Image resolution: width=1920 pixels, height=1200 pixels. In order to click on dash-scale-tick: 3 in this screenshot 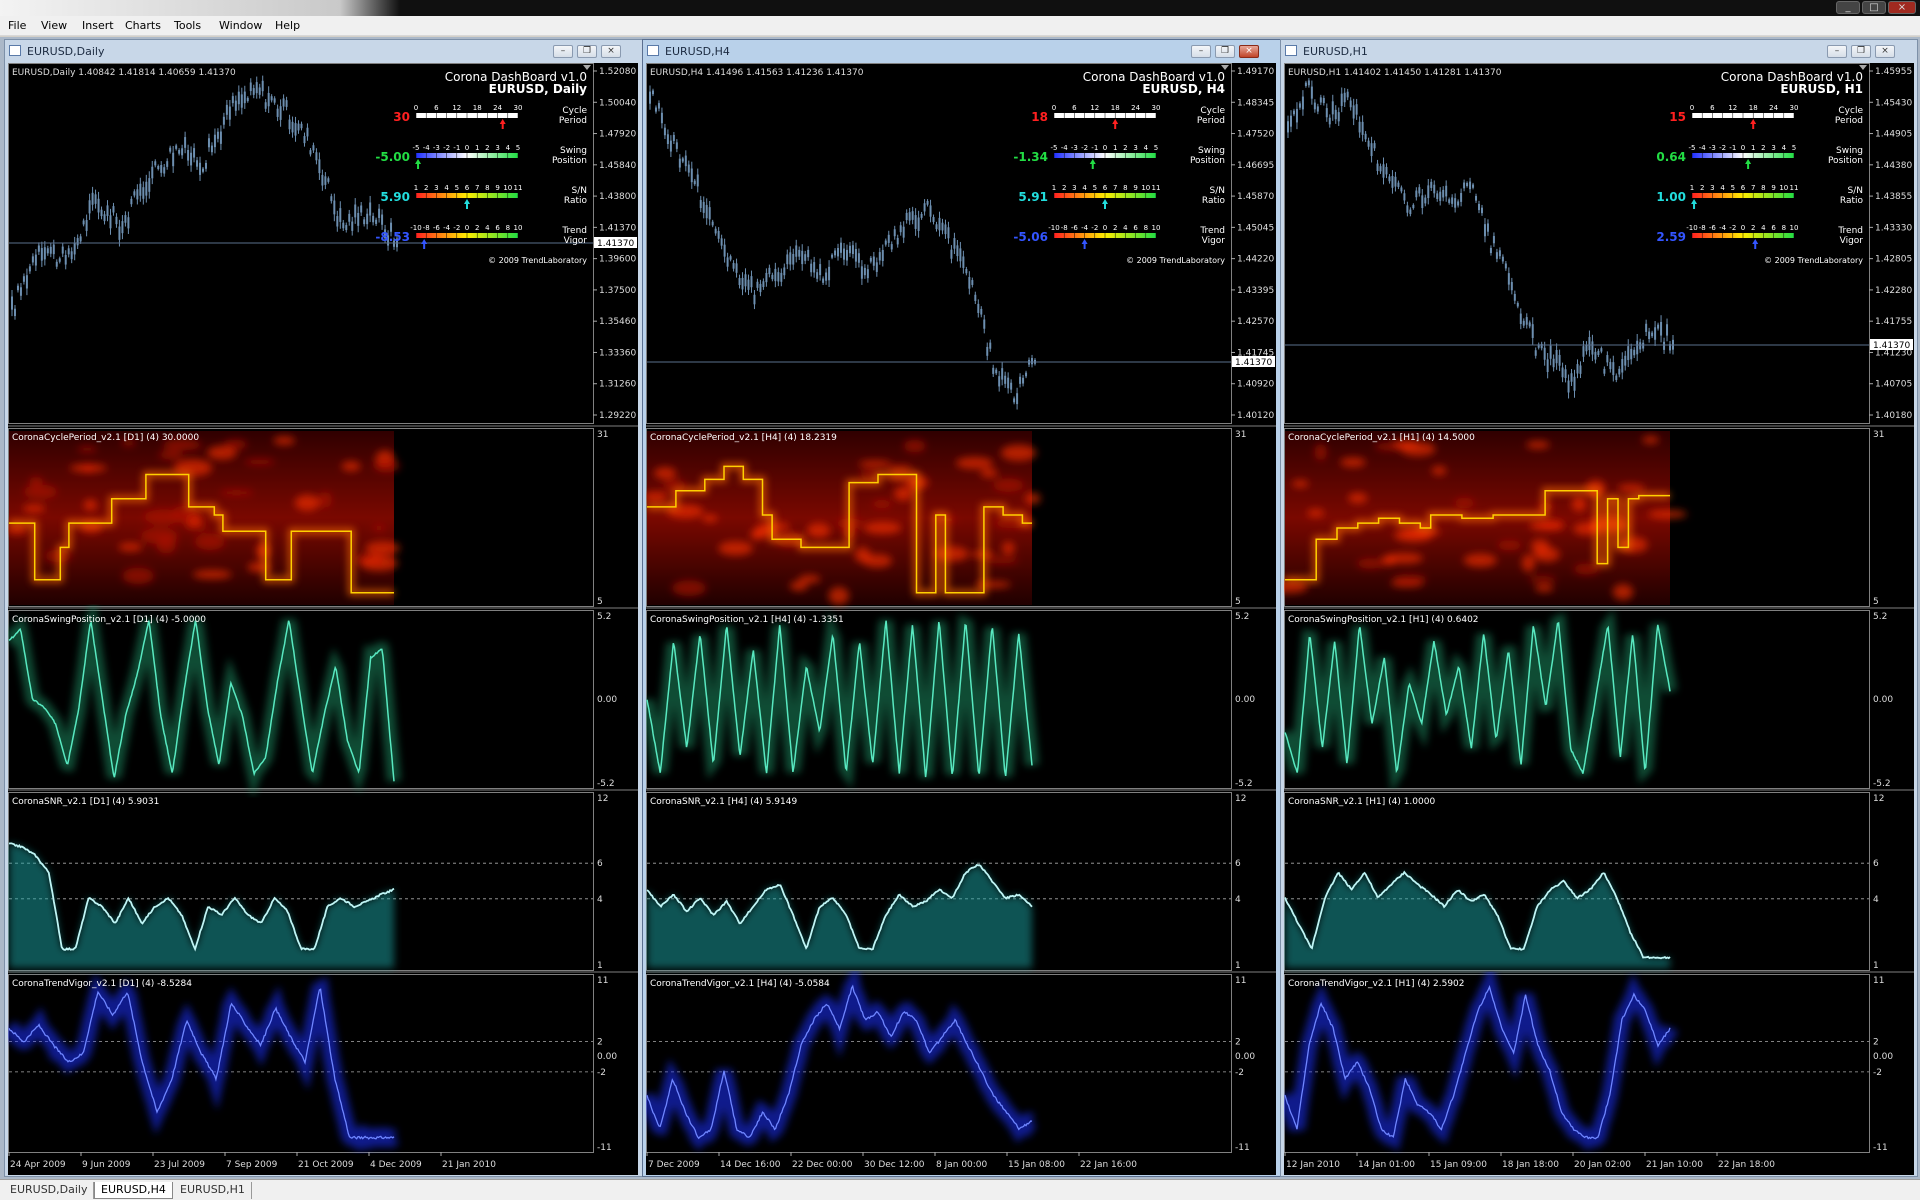, I will do `click(1773, 148)`.